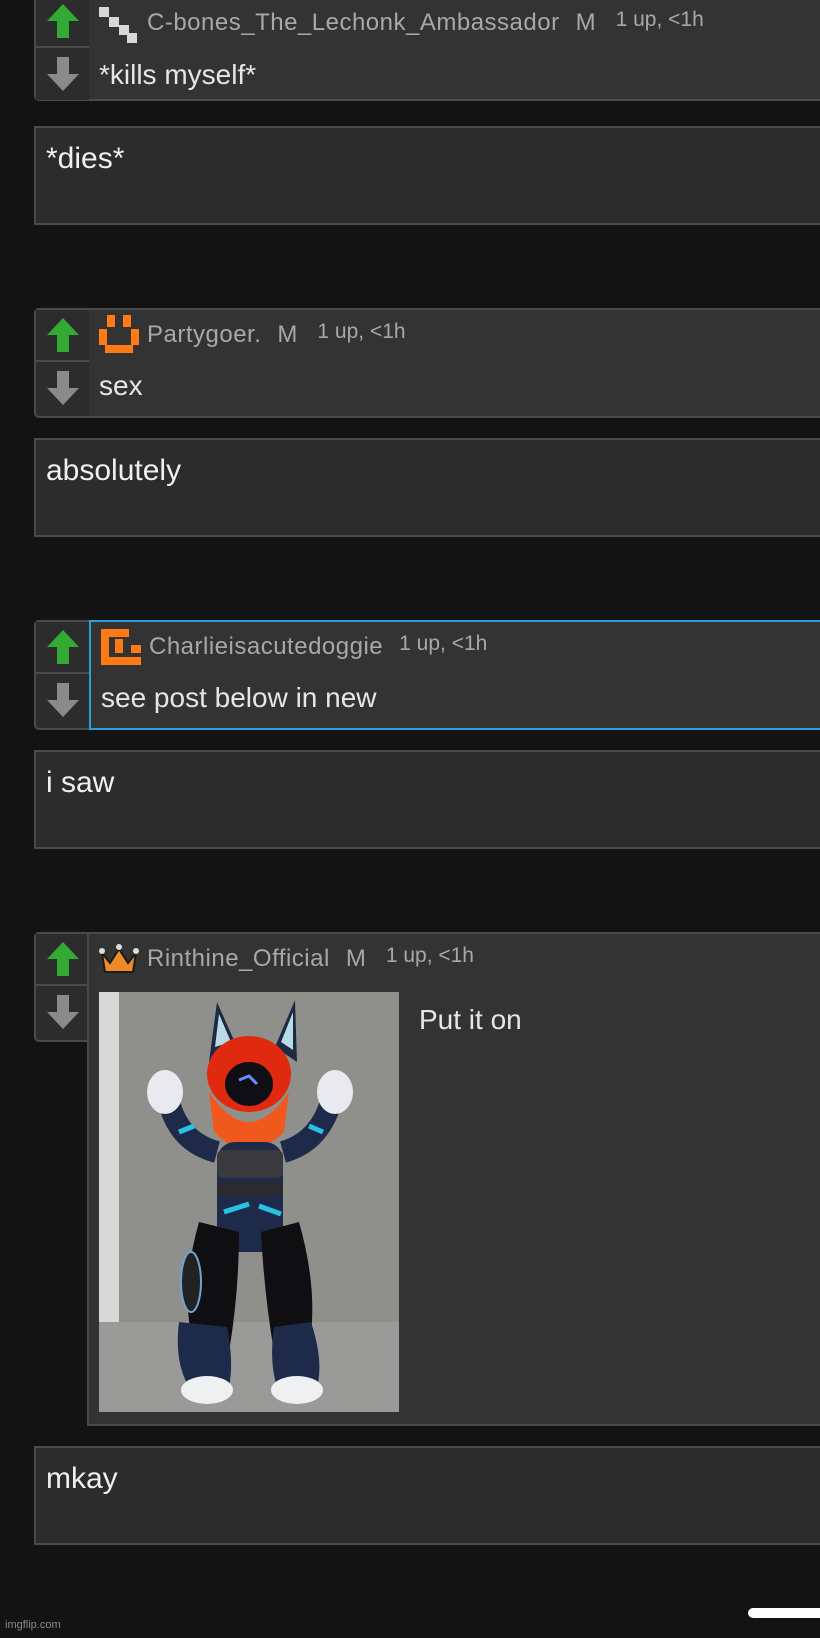 The height and width of the screenshot is (1638, 820). Describe the element at coordinates (427, 487) in the screenshot. I see `reply-box: absolutely` at that location.